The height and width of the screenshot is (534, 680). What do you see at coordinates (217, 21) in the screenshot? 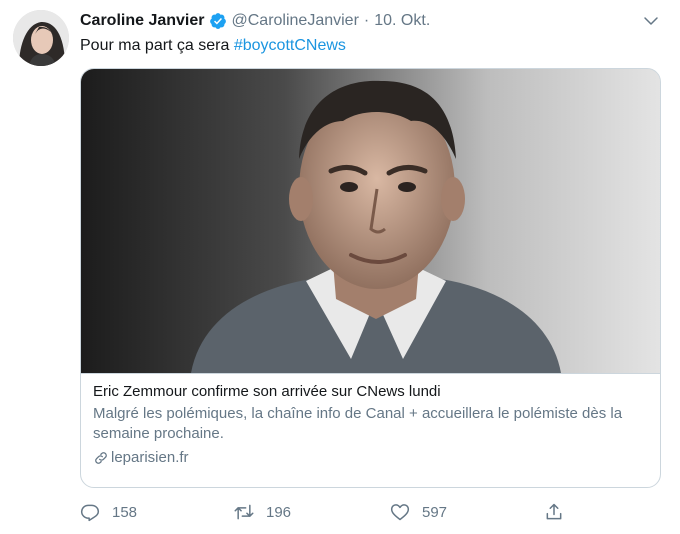
I see `verified-badge-icon` at bounding box center [217, 21].